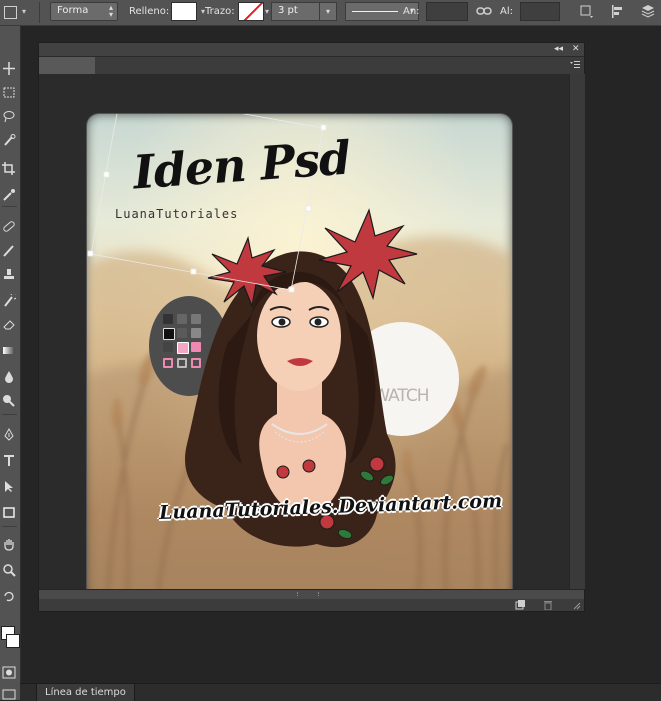  Describe the element at coordinates (9, 512) in the screenshot. I see `rectangle-tool-icon` at that location.